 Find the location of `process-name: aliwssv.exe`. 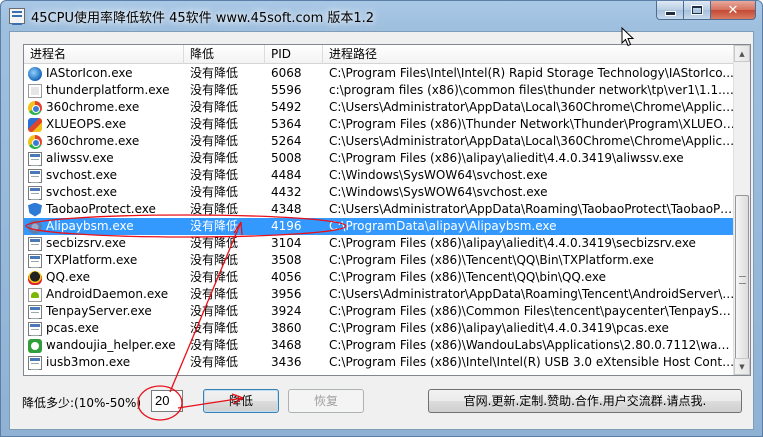

process-name: aliwssv.exe is located at coordinates (80, 158).